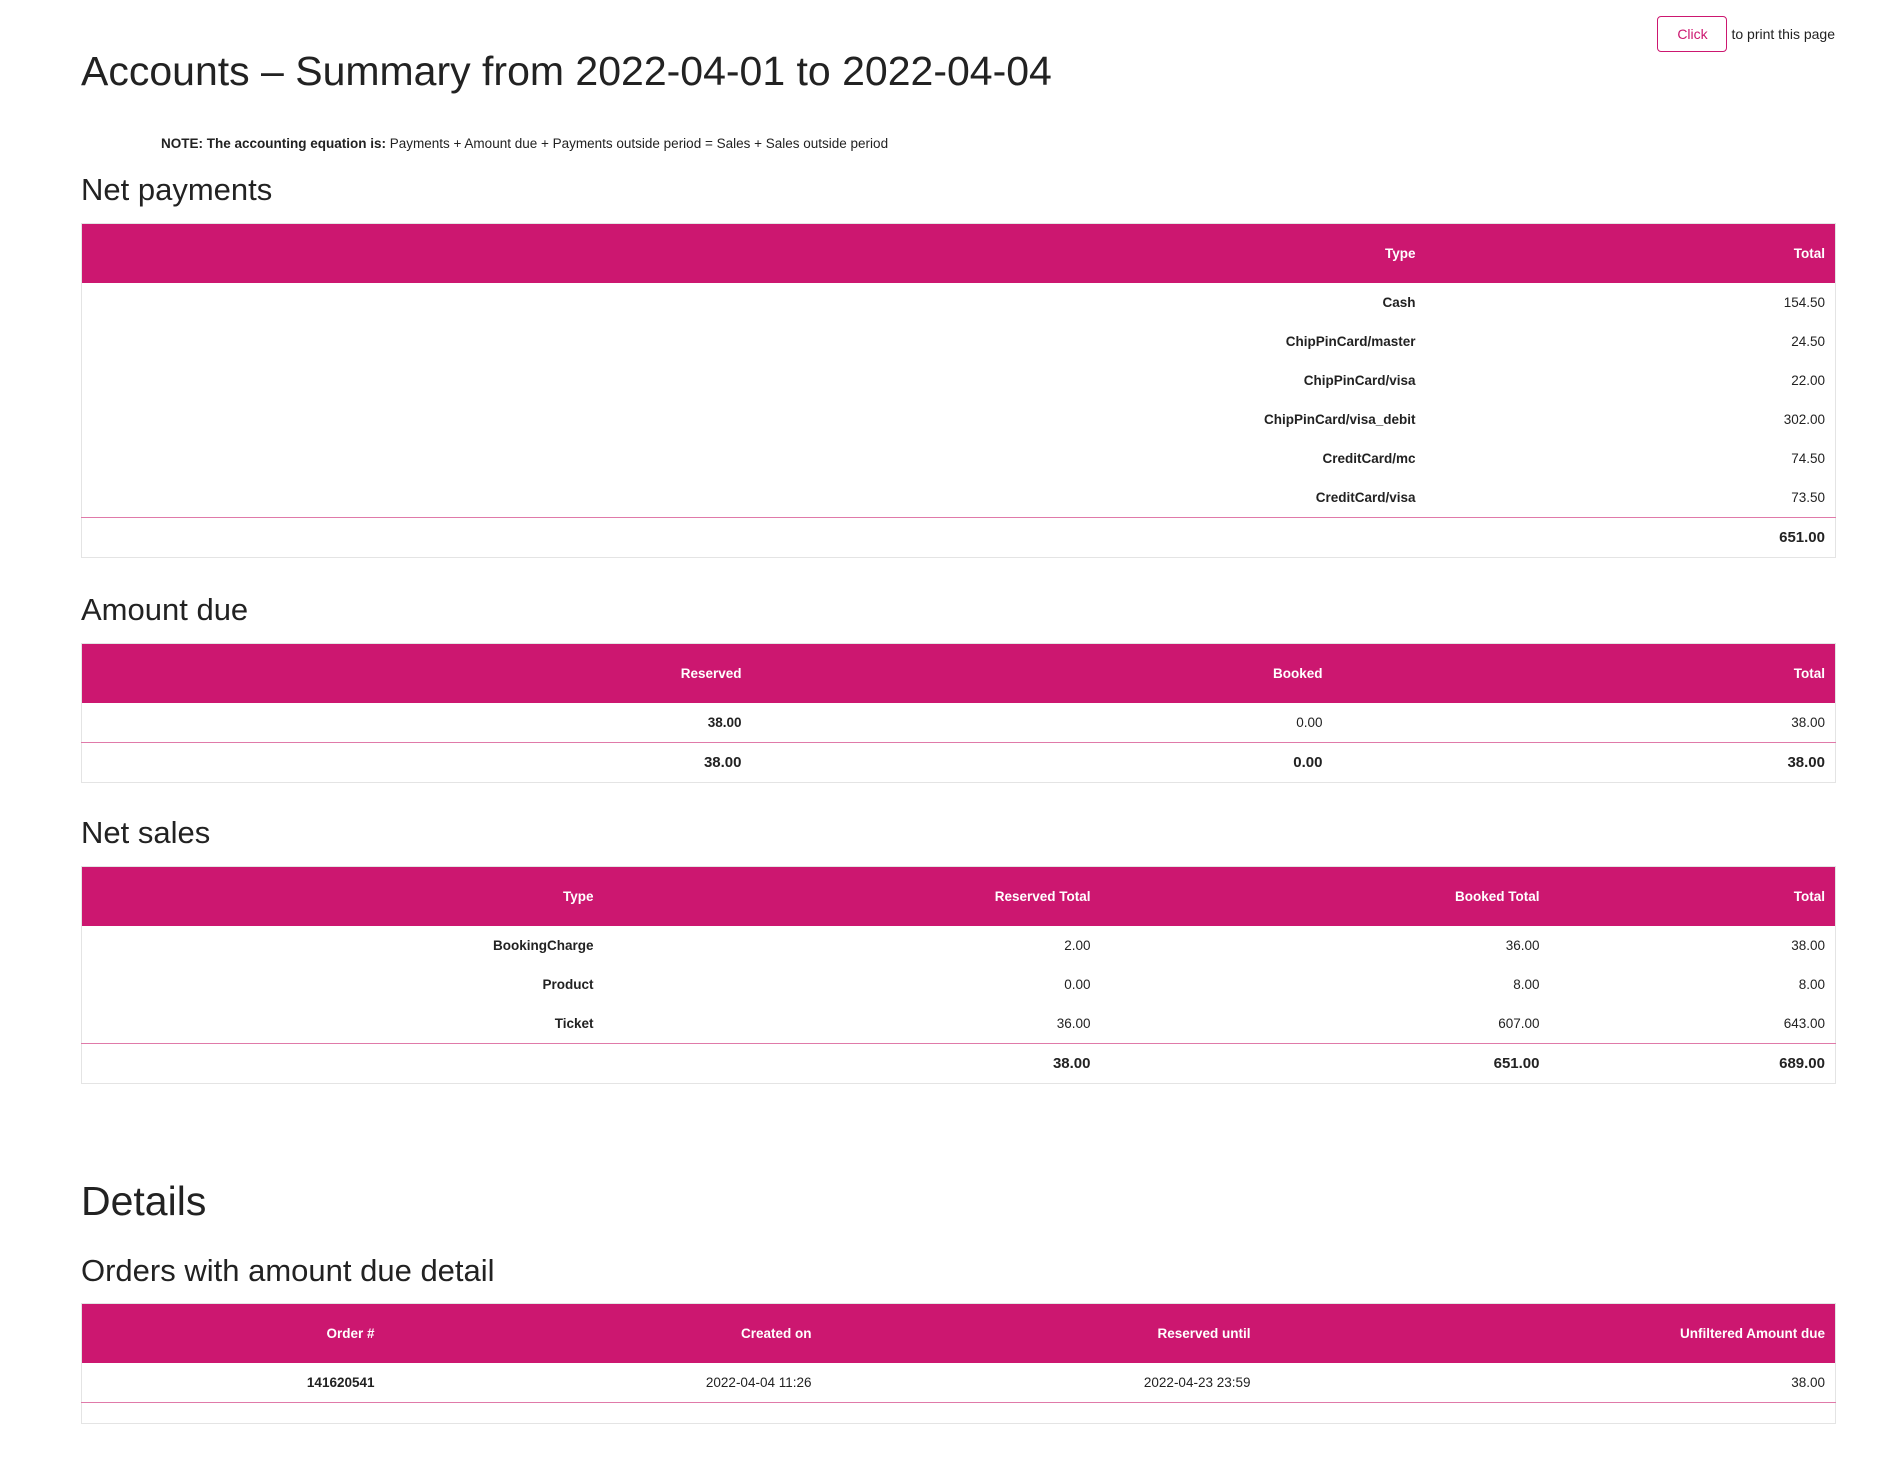 Image resolution: width=1898 pixels, height=1460 pixels. I want to click on totals-row: 38.00 651.00 689.00, so click(958, 1063).